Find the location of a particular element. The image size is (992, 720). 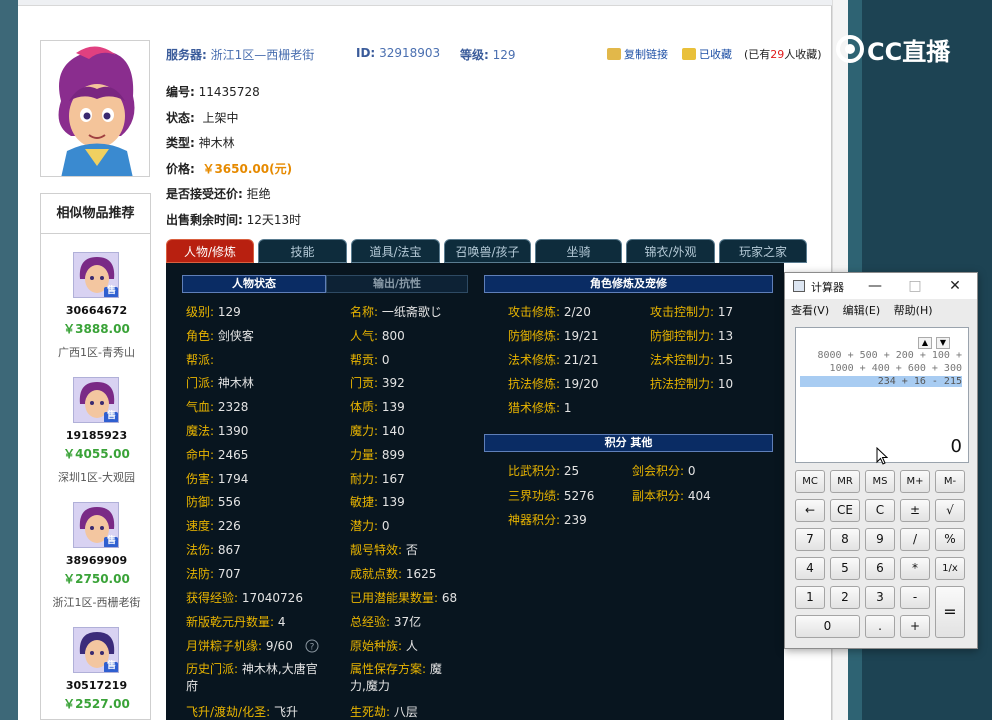

calc-key: 1/x is located at coordinates (950, 568).